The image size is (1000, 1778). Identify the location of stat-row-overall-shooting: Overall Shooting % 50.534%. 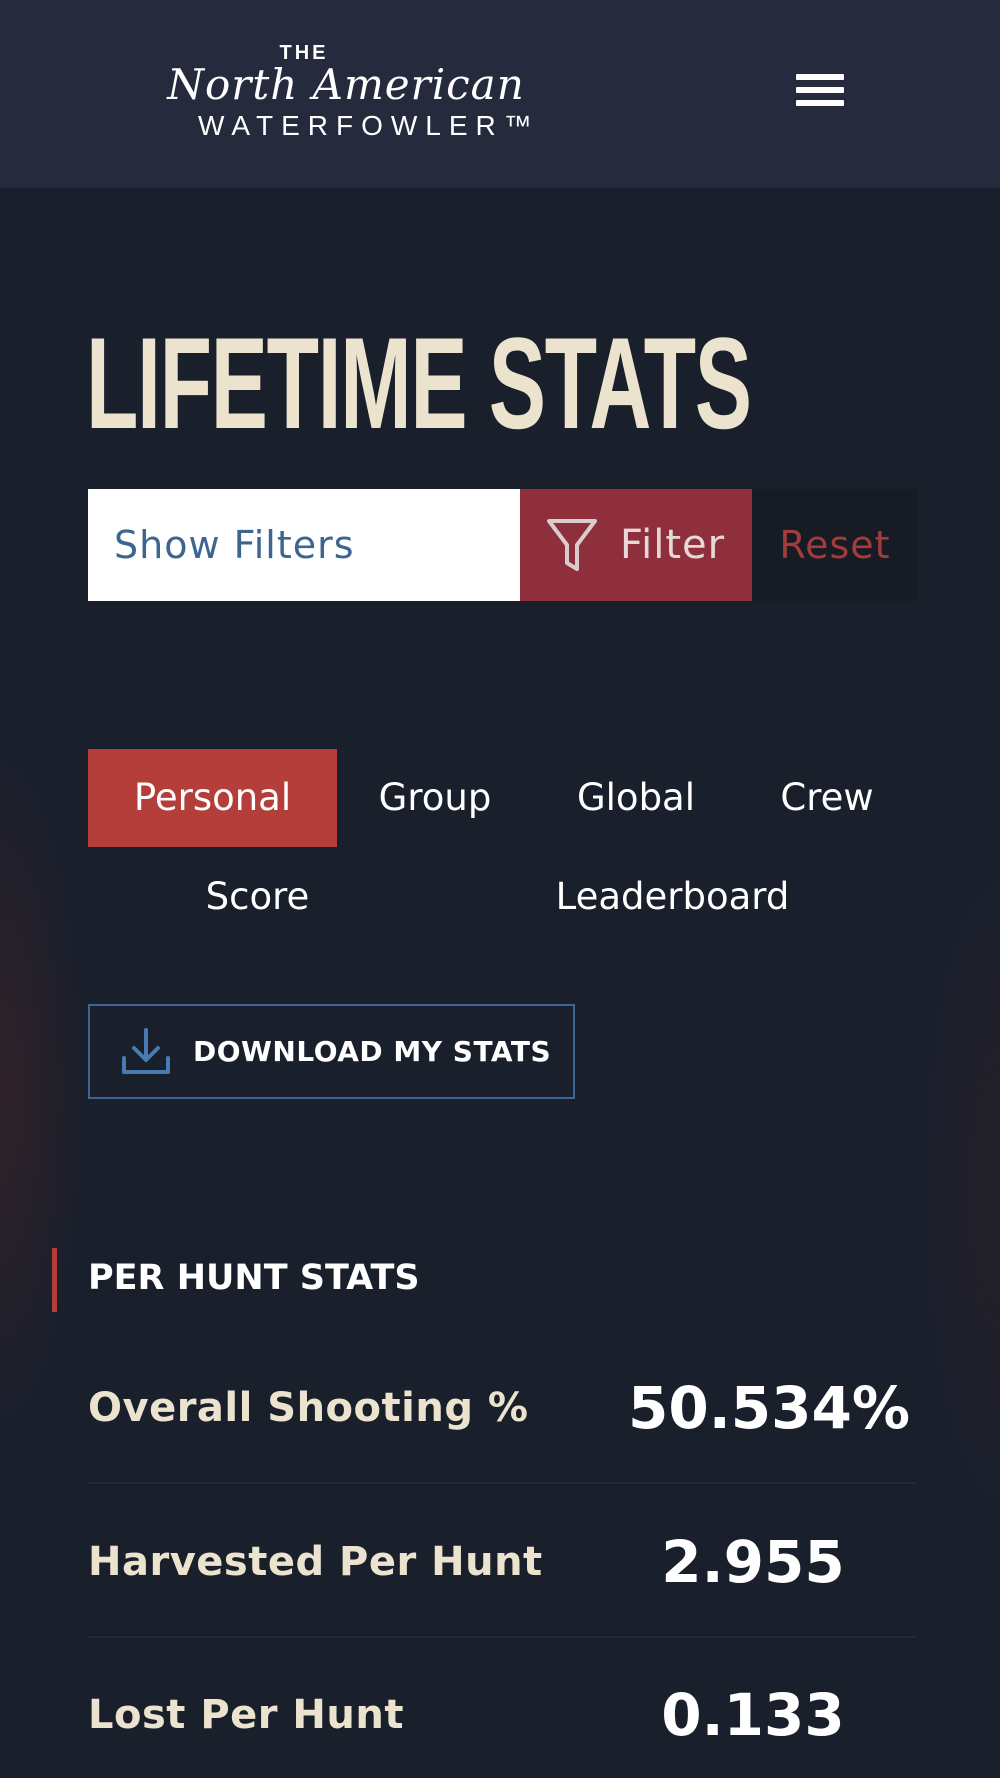
(502, 1408).